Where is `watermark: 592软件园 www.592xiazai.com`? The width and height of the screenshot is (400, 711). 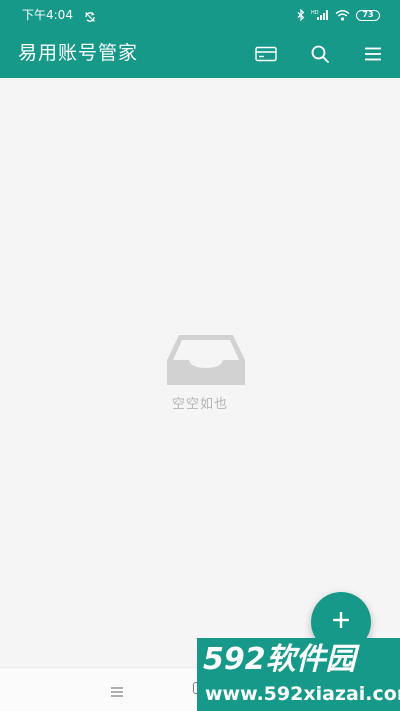
watermark: 592软件园 www.592xiazai.com is located at coordinates (298, 674).